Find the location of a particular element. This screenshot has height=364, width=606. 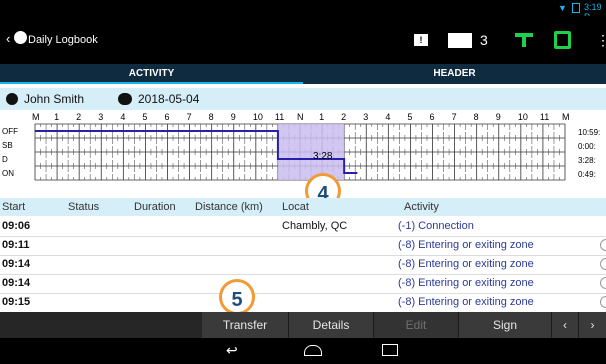

recent-apps-icon is located at coordinates (390, 350).